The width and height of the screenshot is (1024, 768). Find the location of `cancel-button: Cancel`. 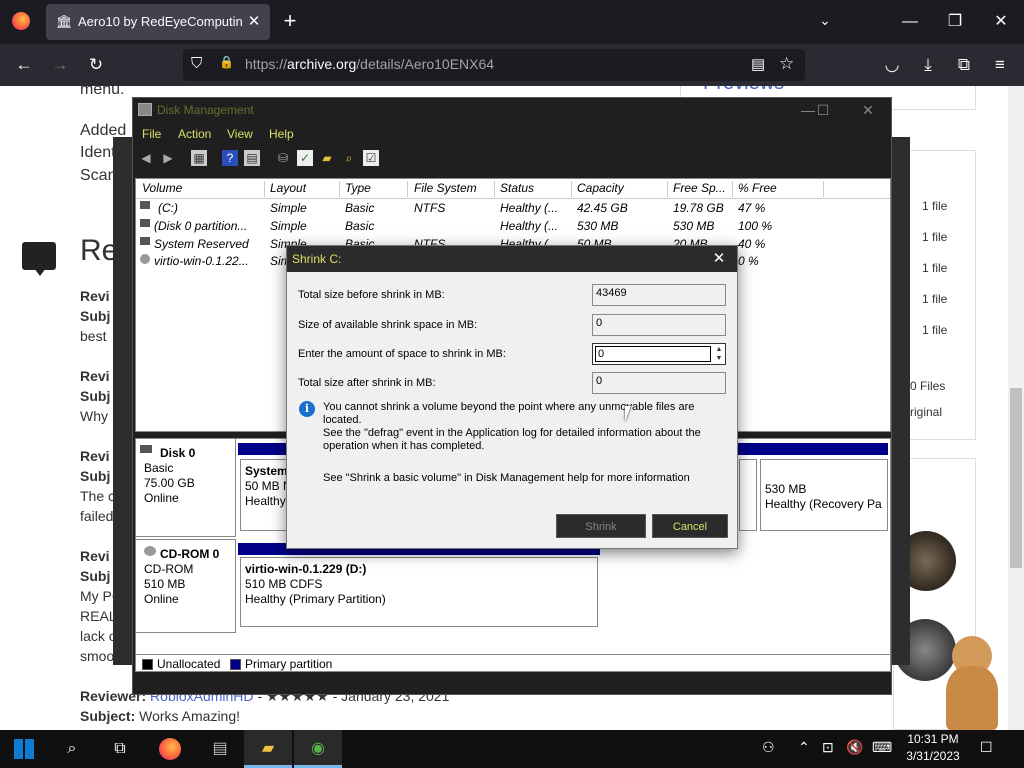

cancel-button: Cancel is located at coordinates (690, 526).